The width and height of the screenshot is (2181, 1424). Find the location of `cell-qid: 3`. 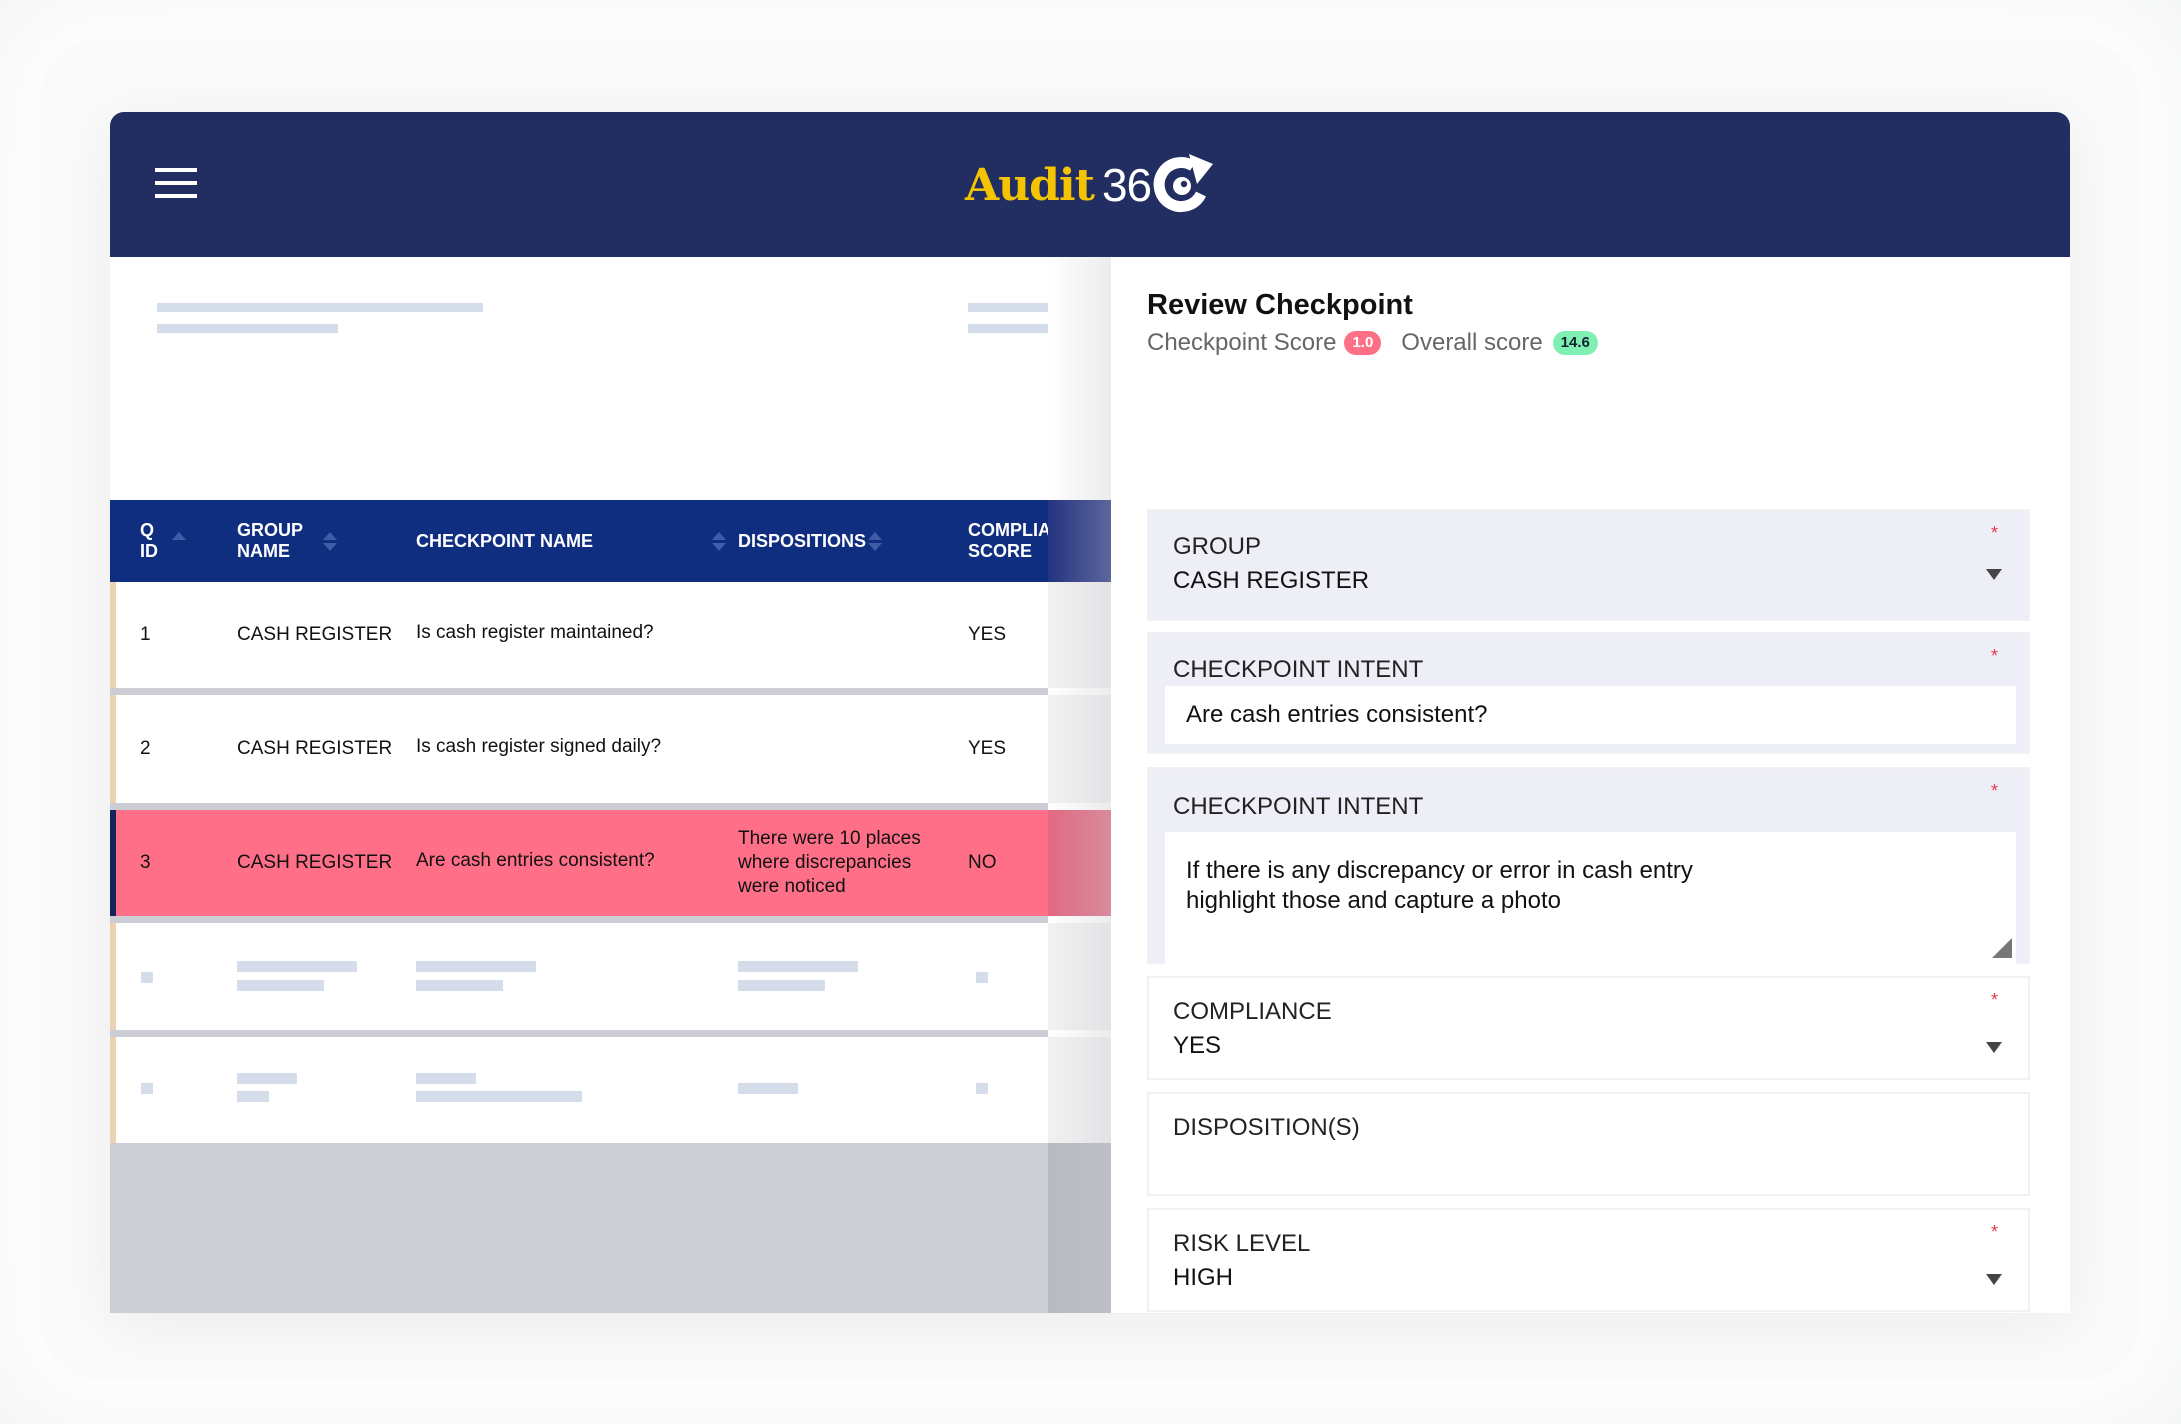

cell-qid: 3 is located at coordinates (145, 862).